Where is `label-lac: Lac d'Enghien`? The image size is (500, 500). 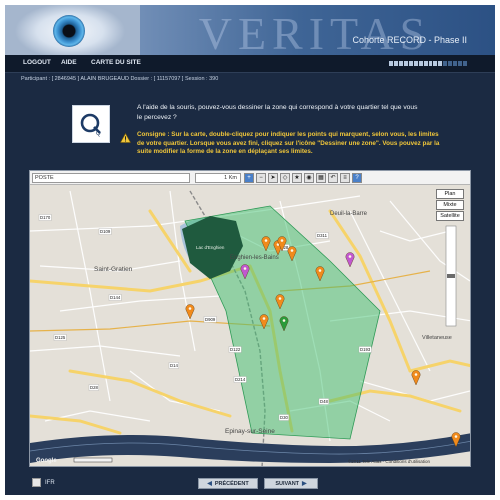
label-lac: Lac d'Enghien is located at coordinates (210, 247).